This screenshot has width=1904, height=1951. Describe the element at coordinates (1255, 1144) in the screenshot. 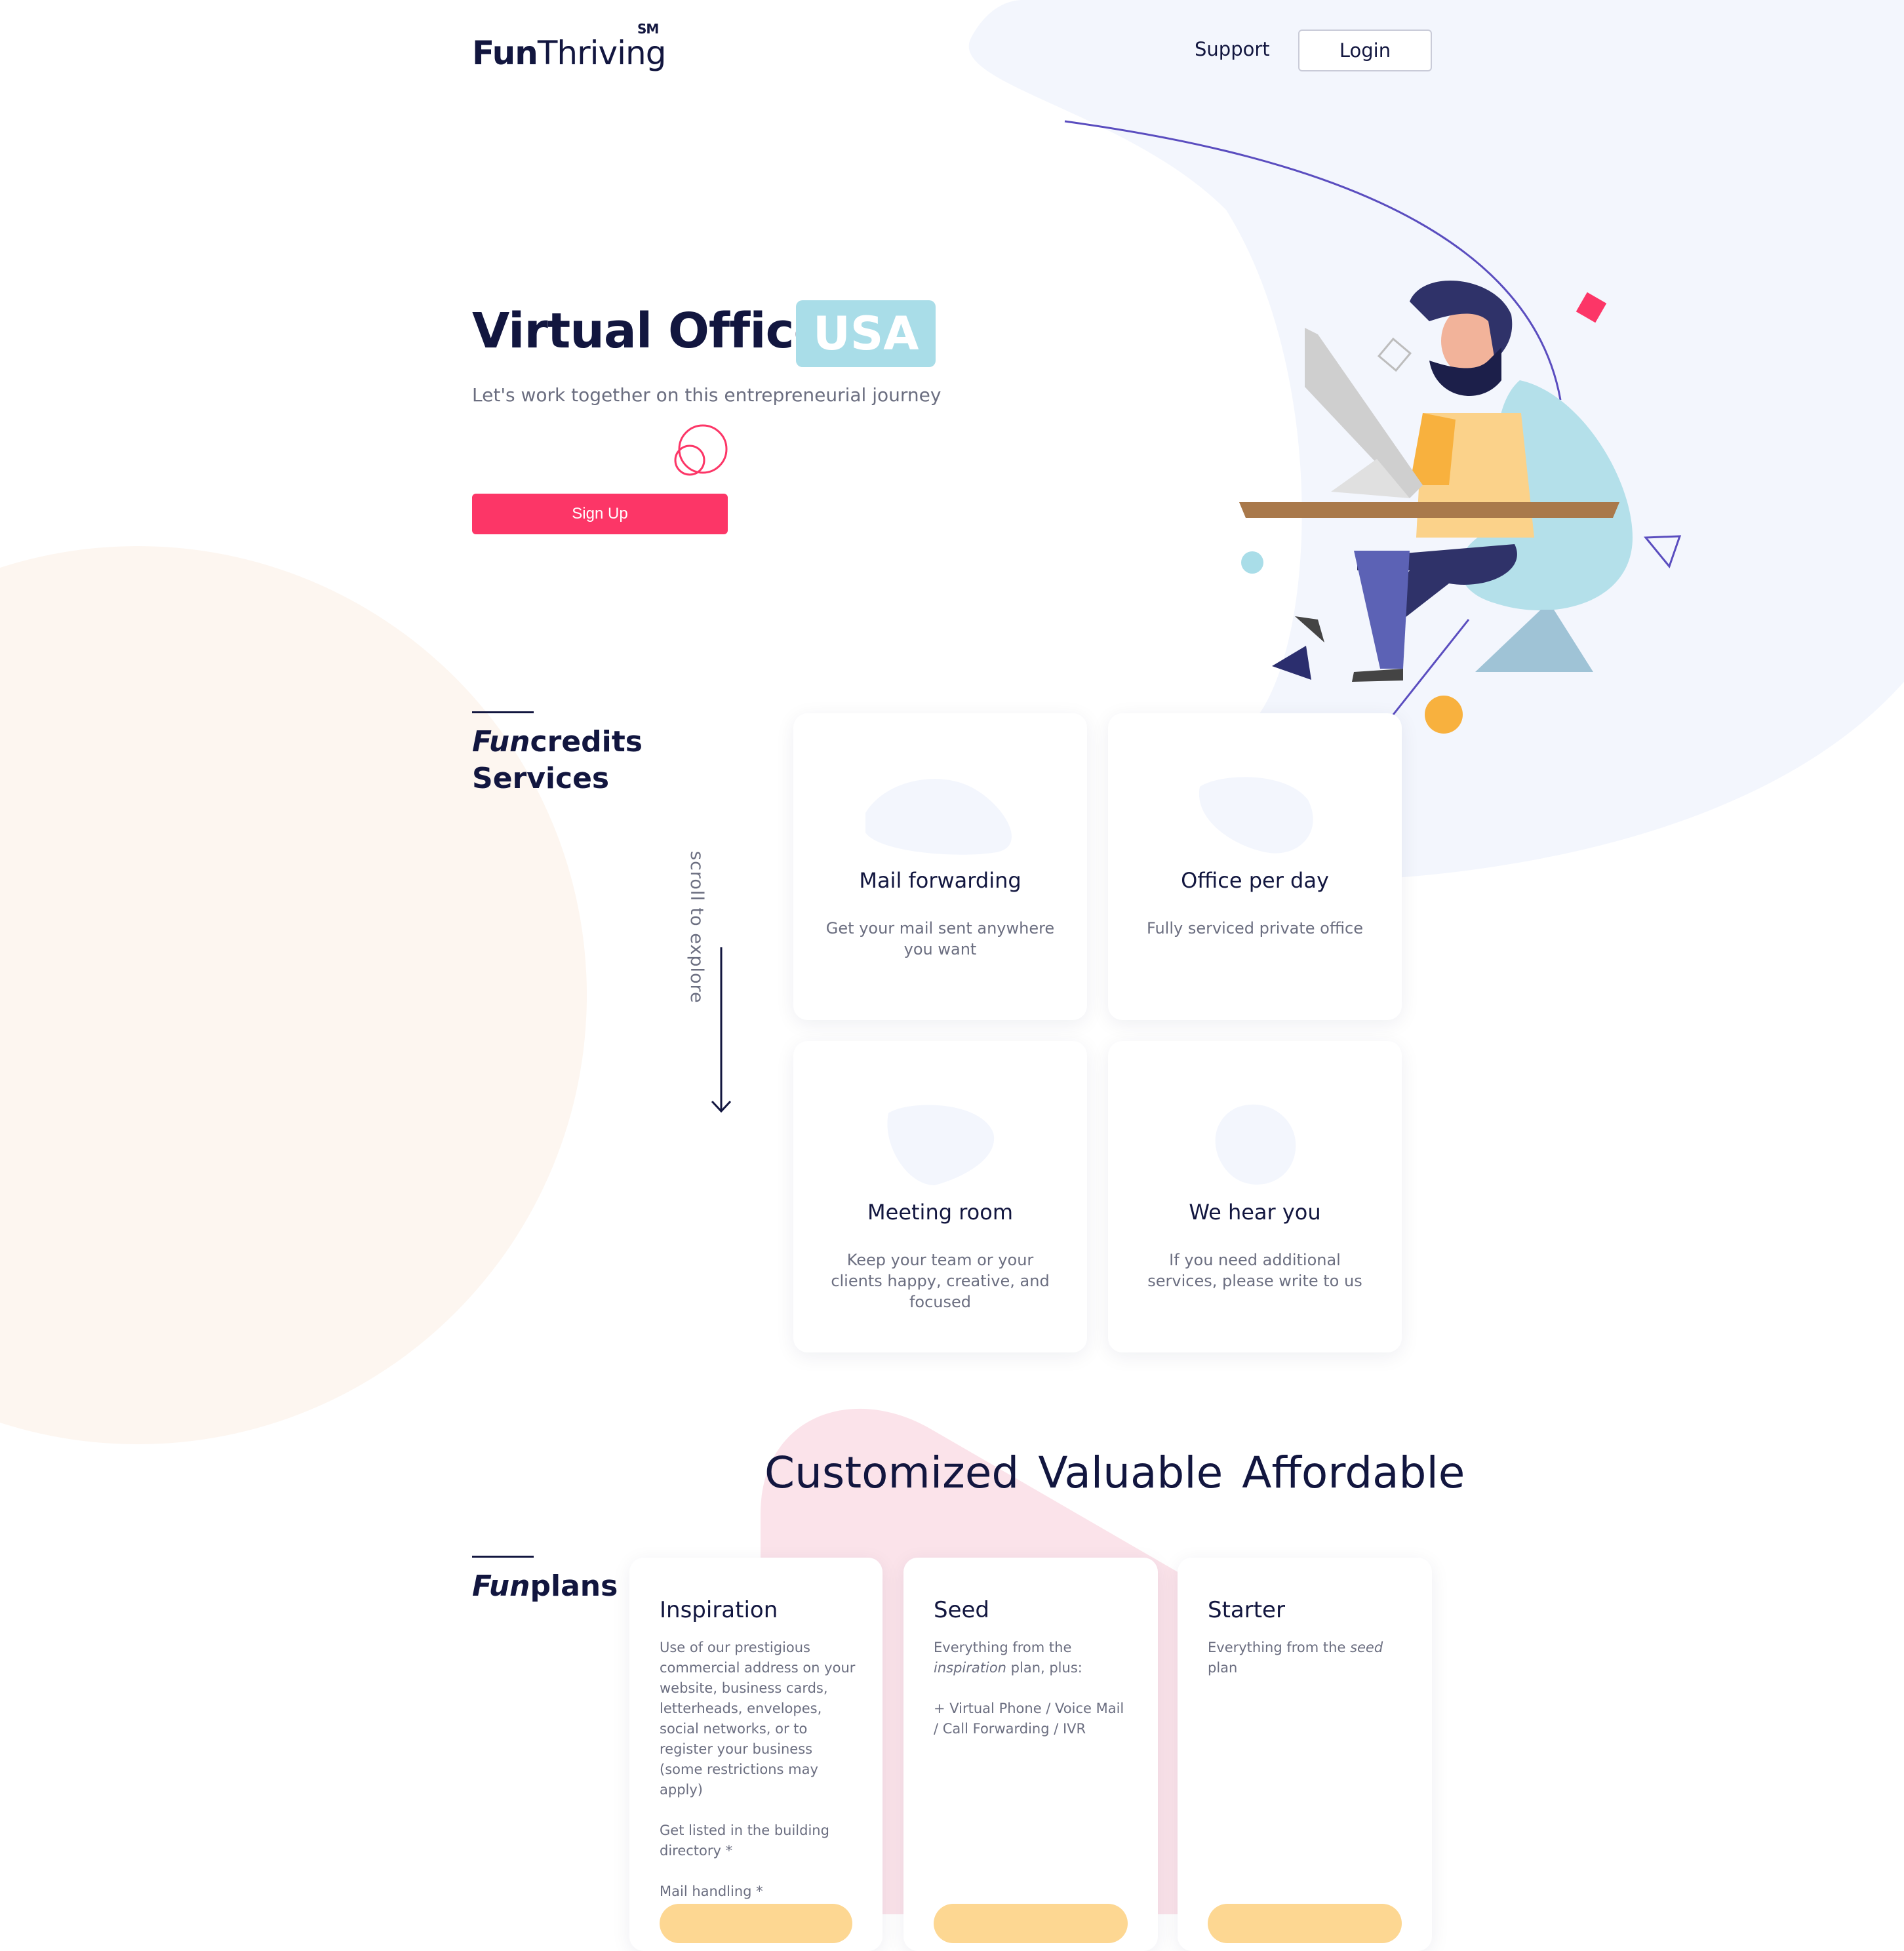

I see `we-hear-you-icon` at that location.